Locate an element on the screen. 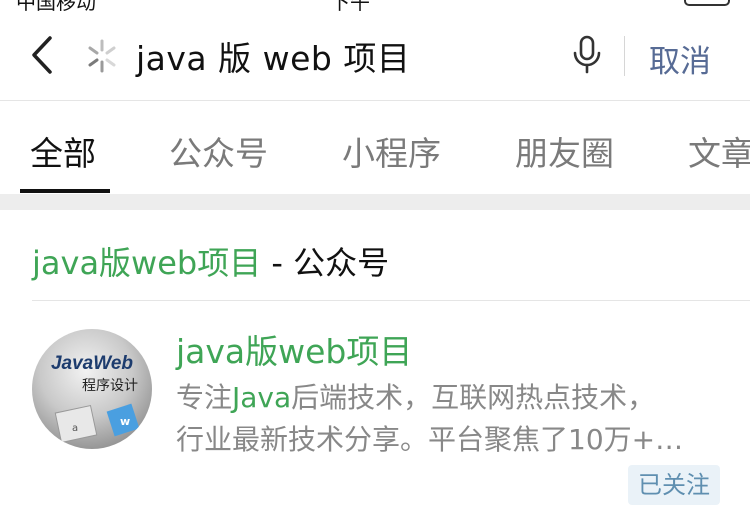  chevron-left-icon is located at coordinates (42, 55).